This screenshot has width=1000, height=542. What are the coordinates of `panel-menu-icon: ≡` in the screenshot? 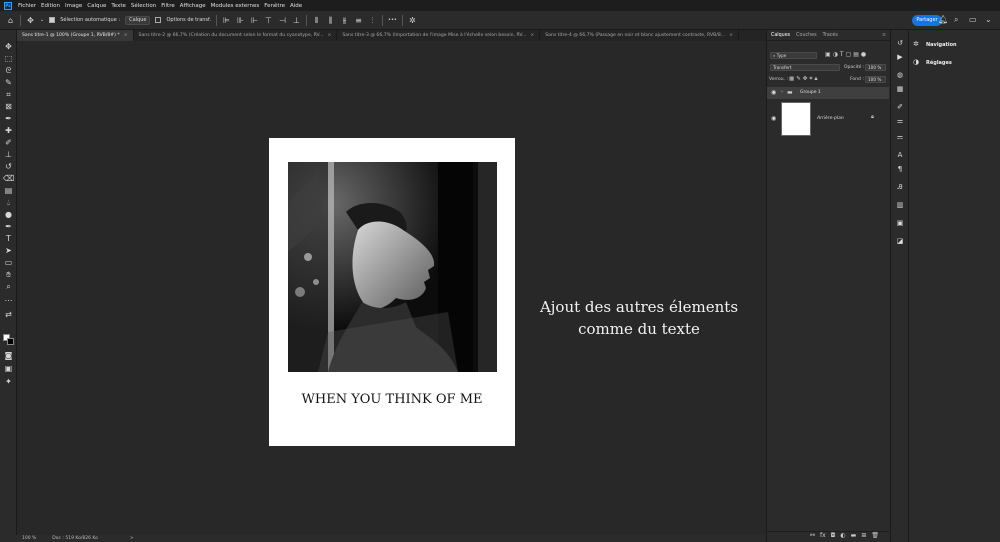 It's located at (884, 35).